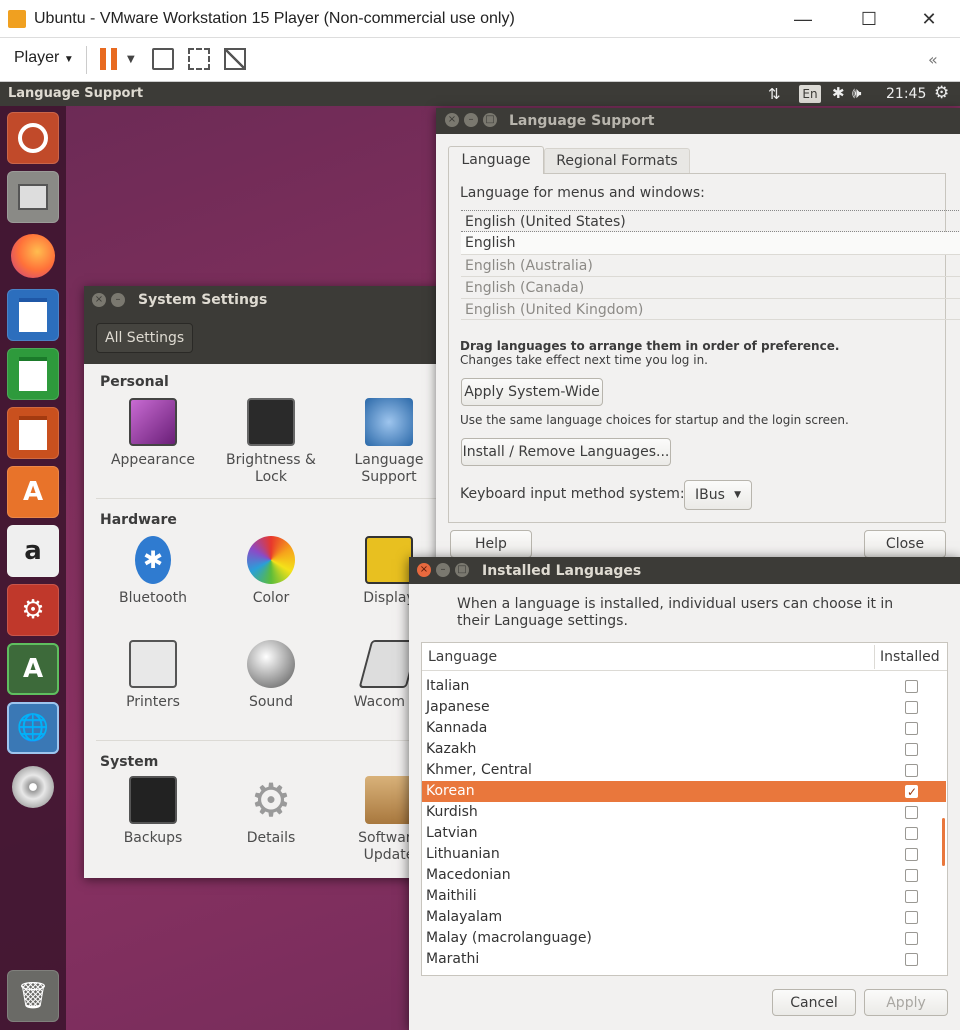 The width and height of the screenshot is (960, 1030). Describe the element at coordinates (684, 854) in the screenshot. I see `table-row: Lithuanian` at that location.